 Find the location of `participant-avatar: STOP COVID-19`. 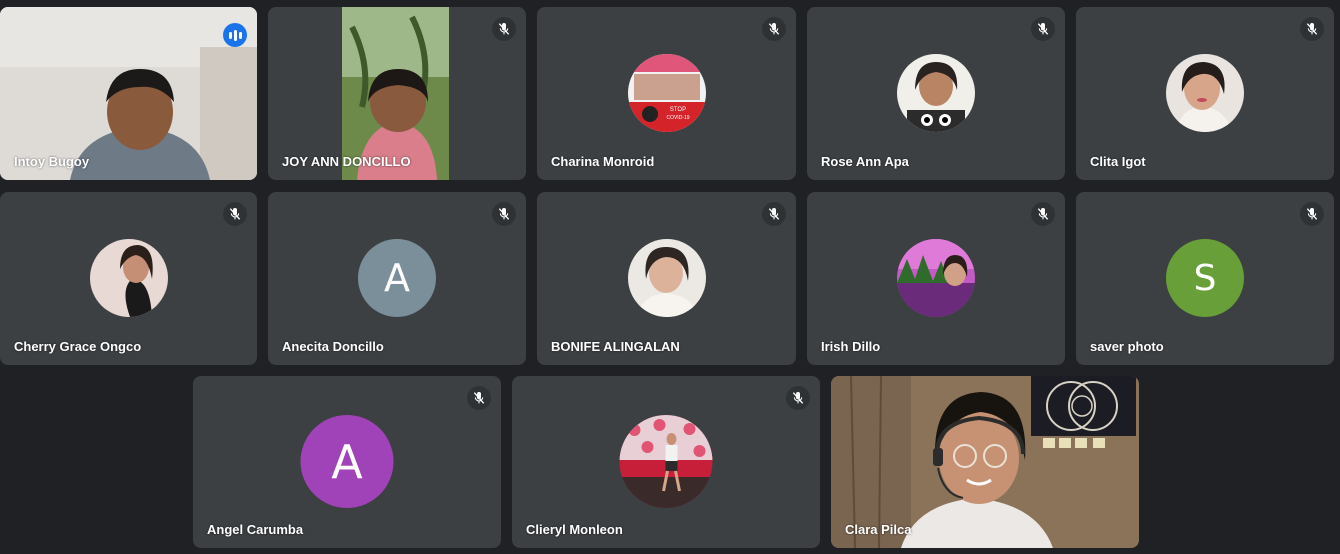

participant-avatar: STOP COVID-19 is located at coordinates (666, 93).